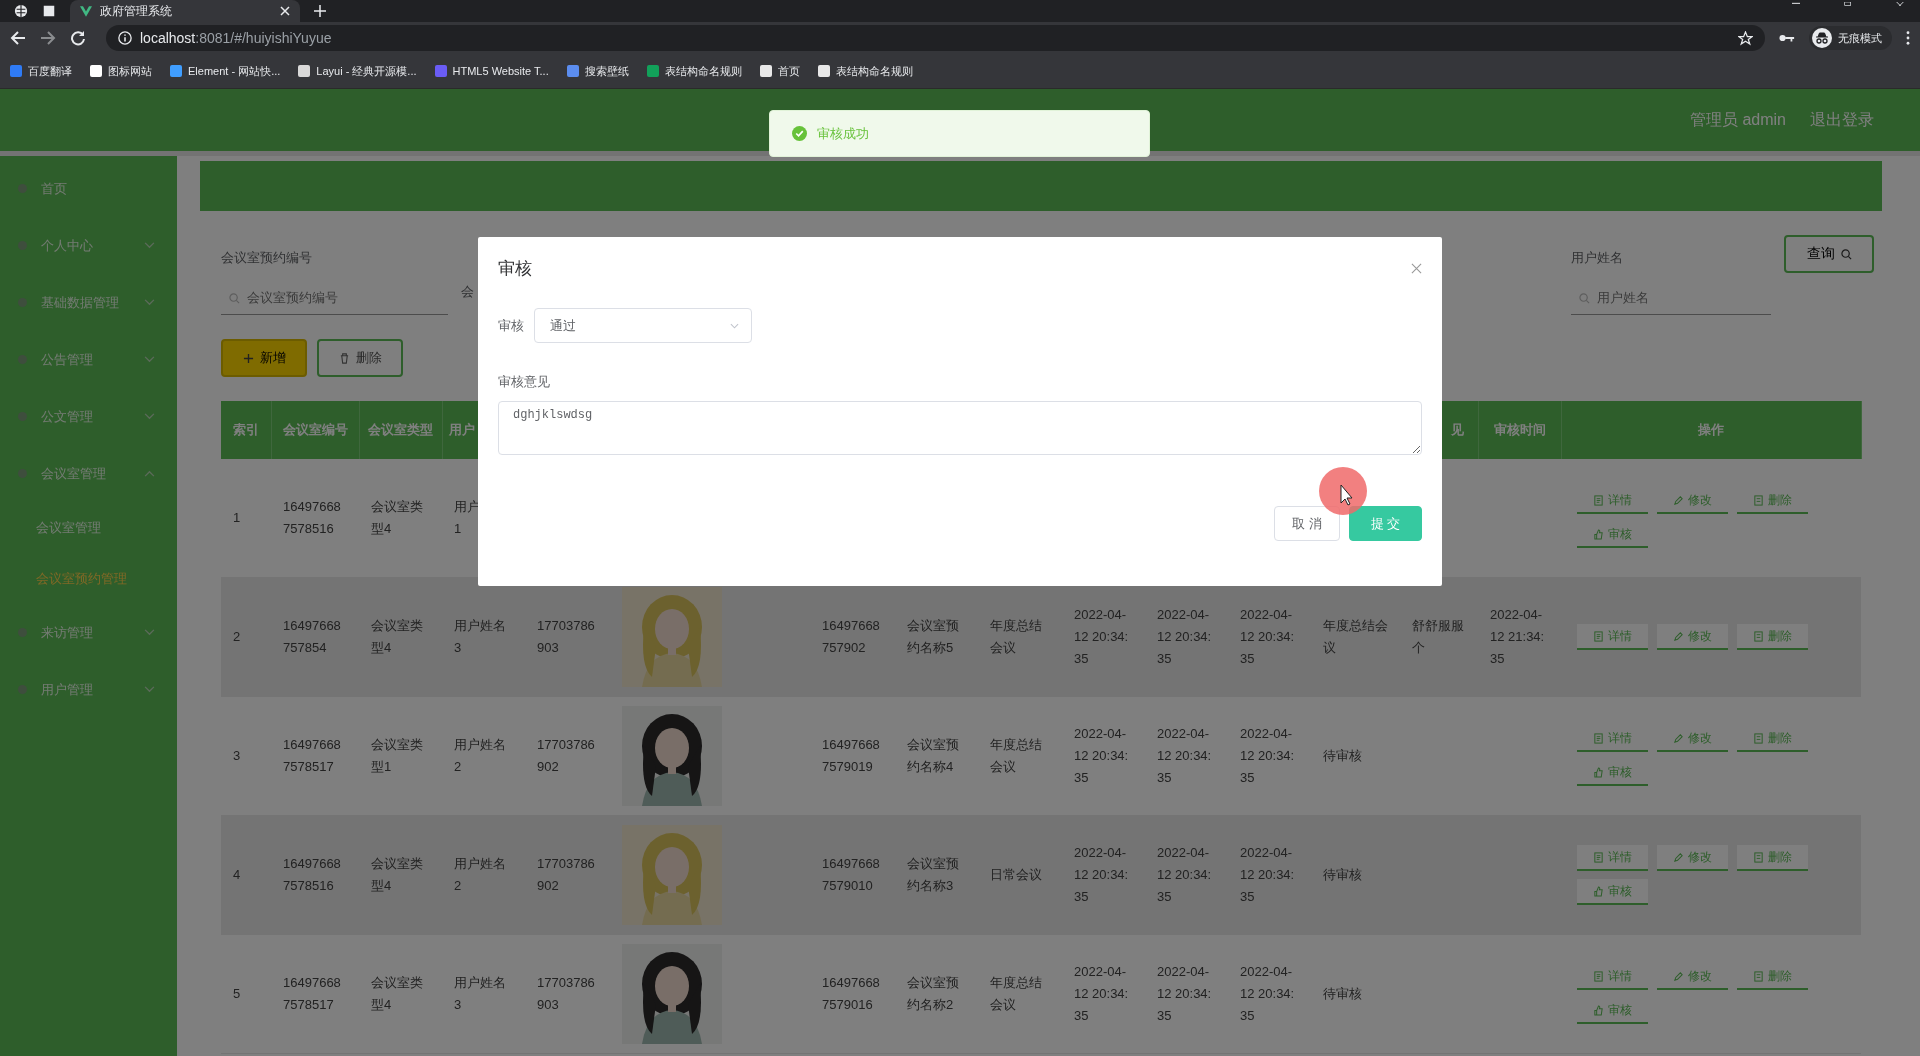  Describe the element at coordinates (312, 636) in the screenshot. I see `table-cell: 16497668757854` at that location.